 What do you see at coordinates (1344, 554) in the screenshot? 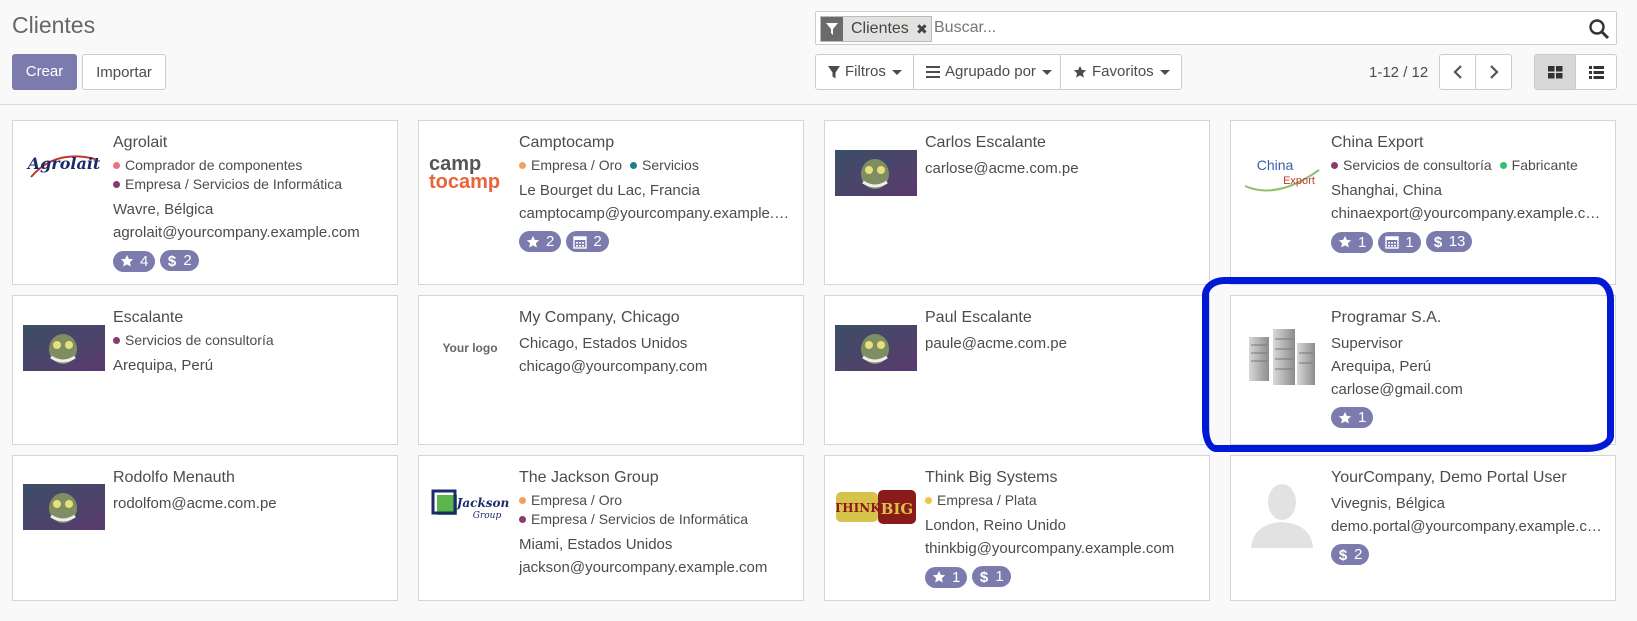
I see `dollar-icon: $` at bounding box center [1344, 554].